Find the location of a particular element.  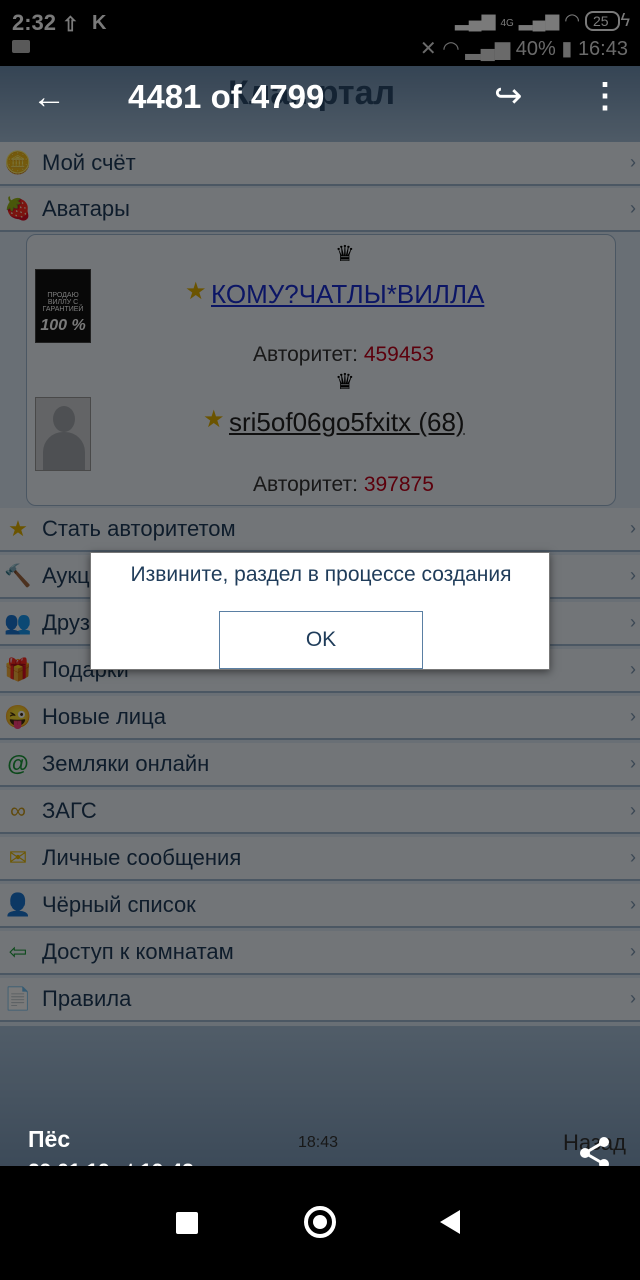

at-icon: @ is located at coordinates (18, 763).